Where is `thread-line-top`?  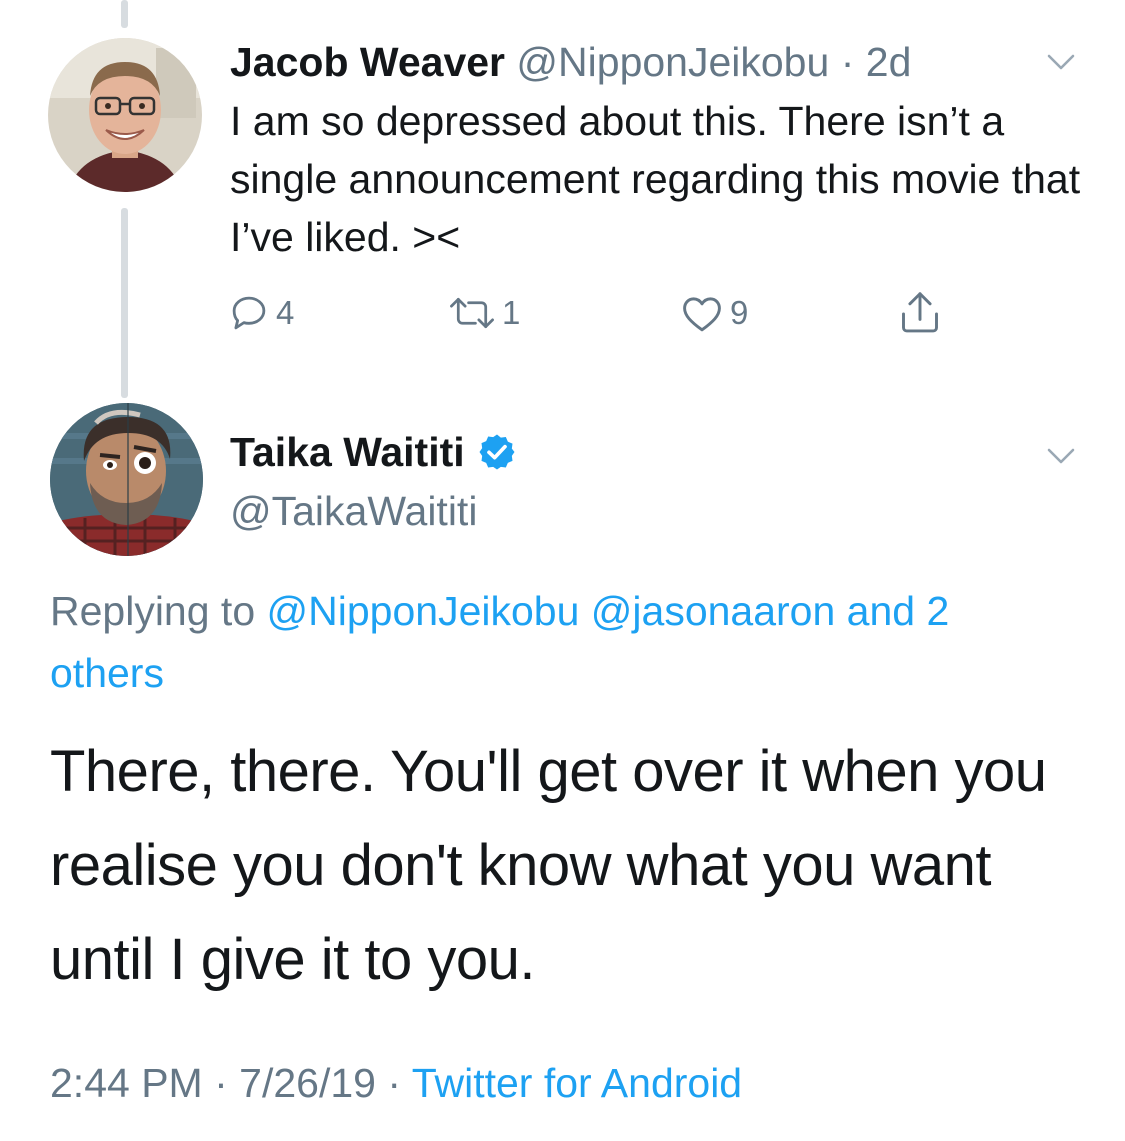 thread-line-top is located at coordinates (124, 14).